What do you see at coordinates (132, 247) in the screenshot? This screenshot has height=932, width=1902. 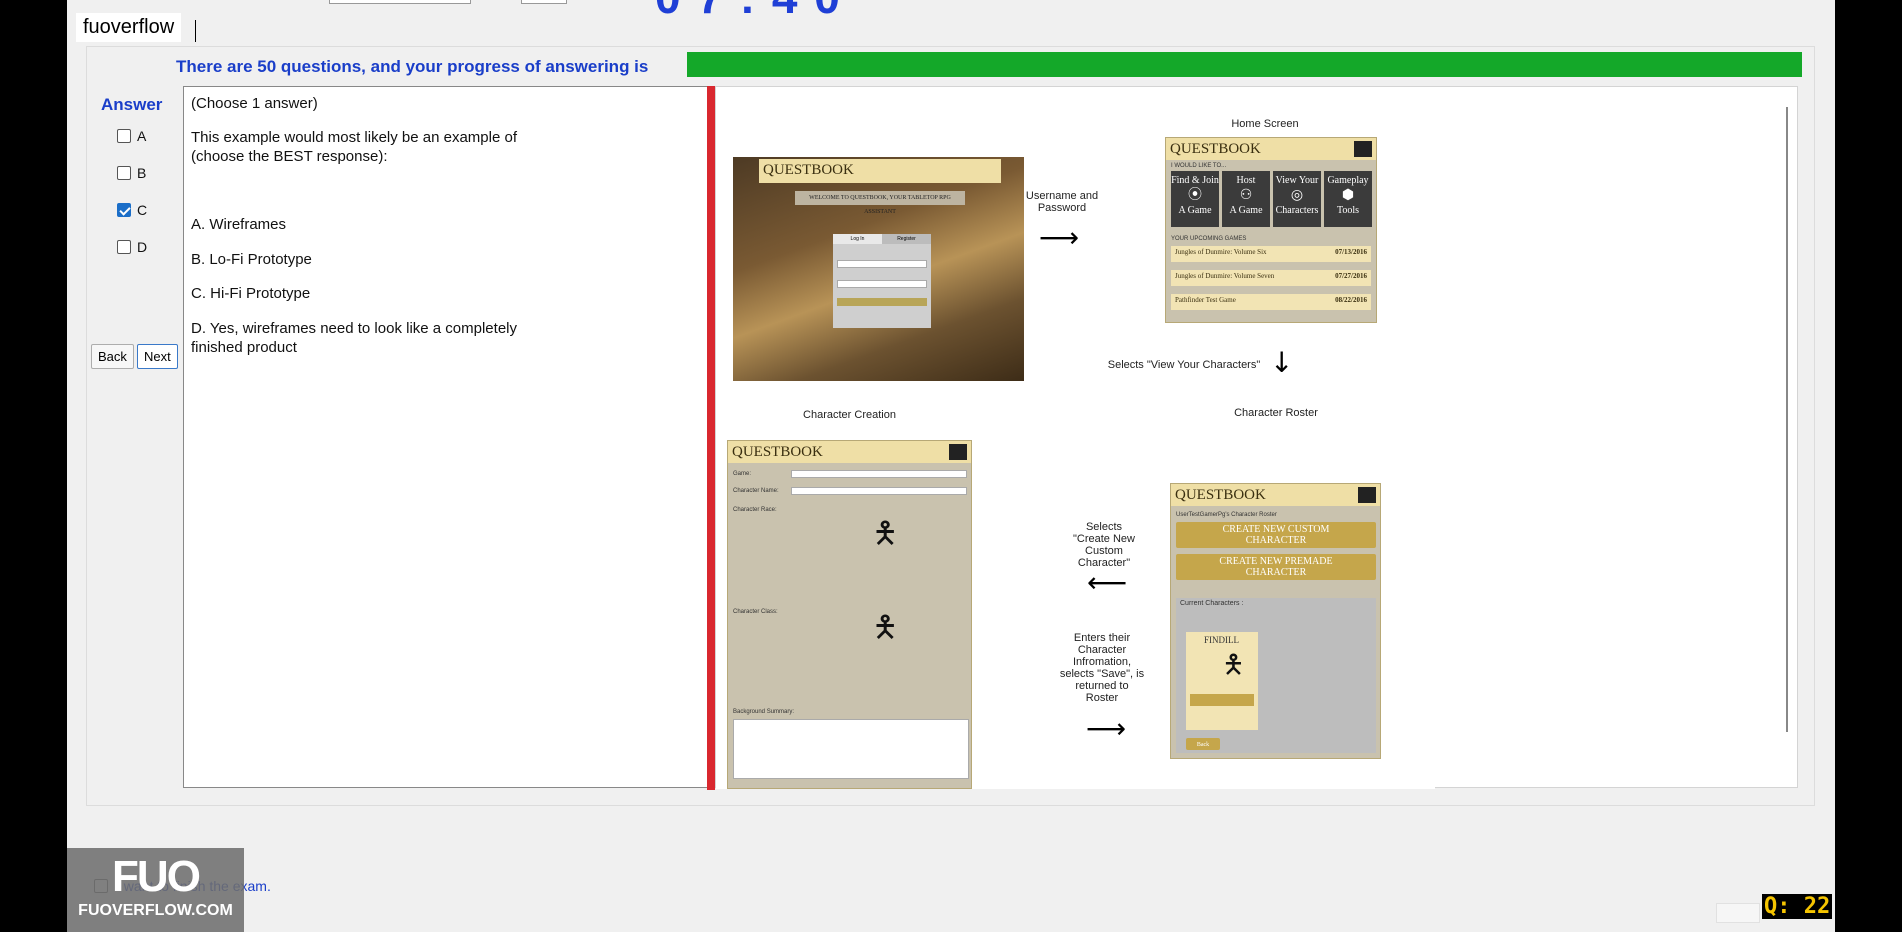 I see `option-d: D` at bounding box center [132, 247].